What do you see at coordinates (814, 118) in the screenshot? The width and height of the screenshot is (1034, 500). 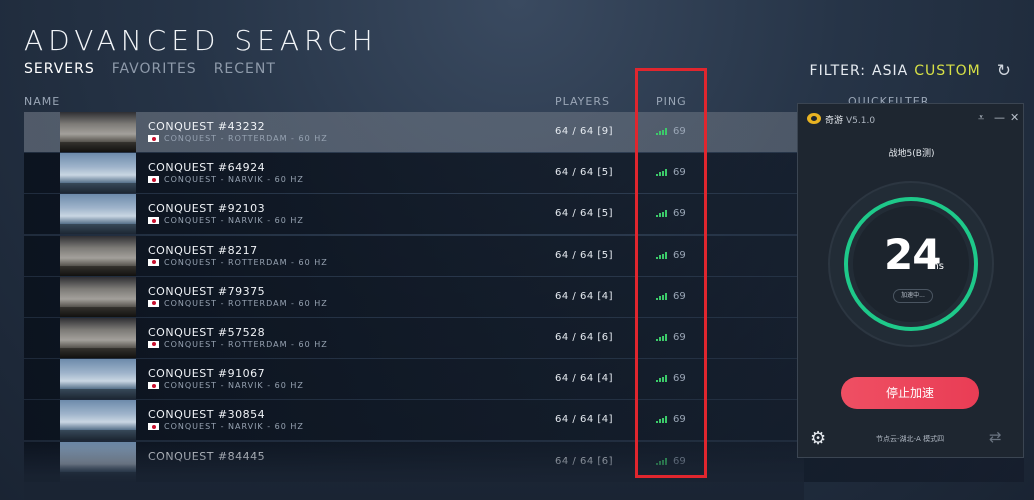 I see `booster-logo-icon` at bounding box center [814, 118].